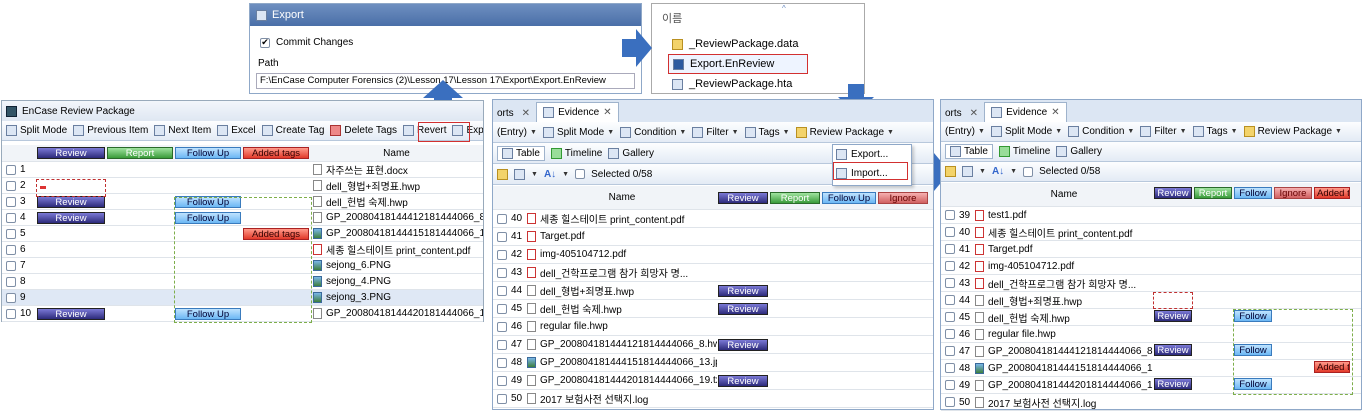 The image size is (1363, 411). What do you see at coordinates (36, 130) in the screenshot?
I see `split-mode-button: Split Mode` at bounding box center [36, 130].